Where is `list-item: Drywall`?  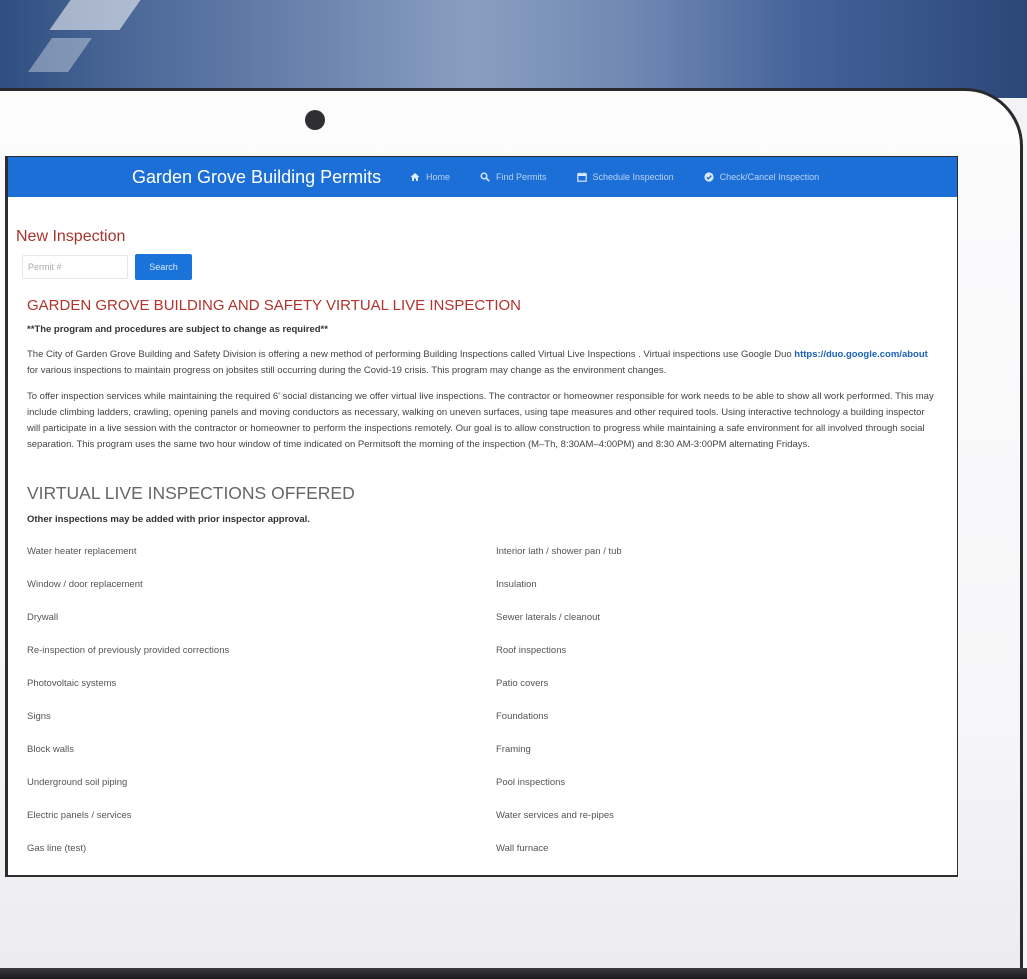
list-item: Drywall is located at coordinates (43, 617).